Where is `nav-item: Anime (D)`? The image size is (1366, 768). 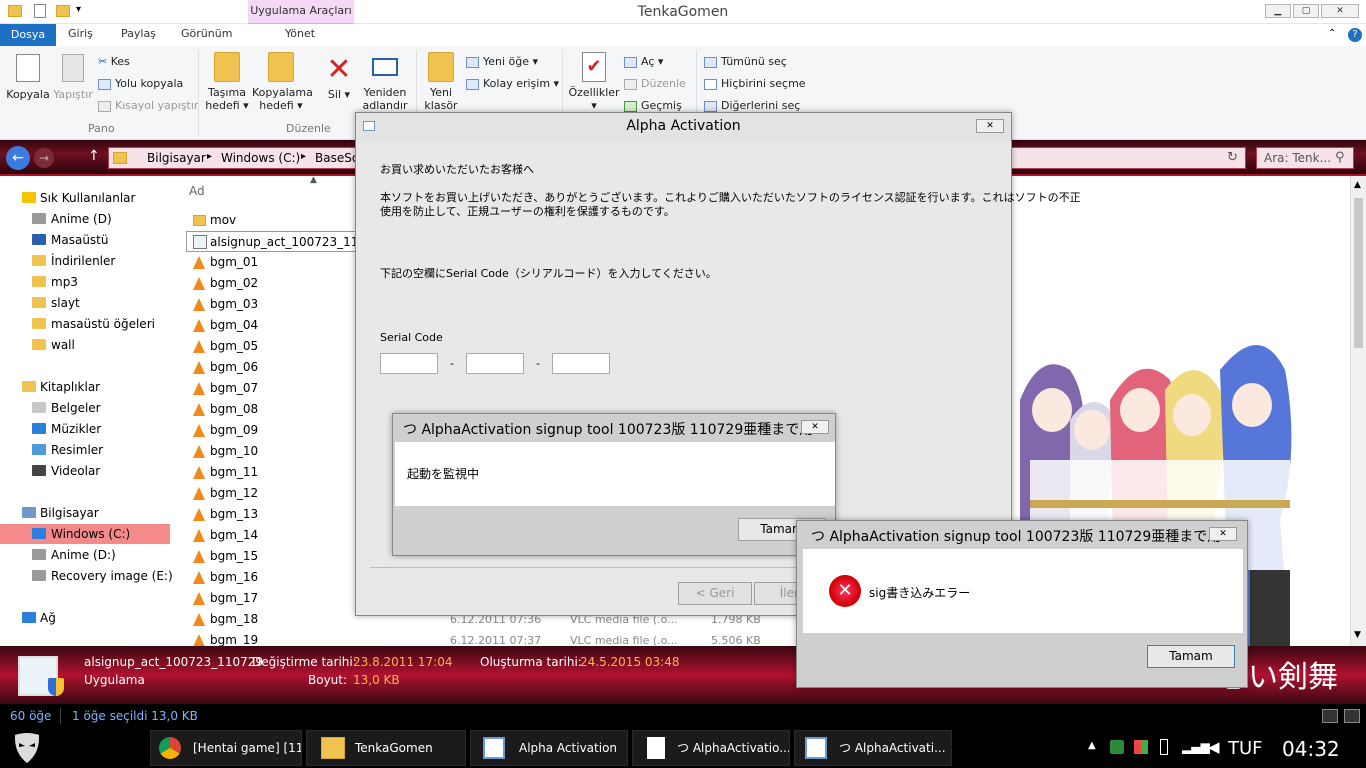 nav-item: Anime (D) is located at coordinates (88, 219).